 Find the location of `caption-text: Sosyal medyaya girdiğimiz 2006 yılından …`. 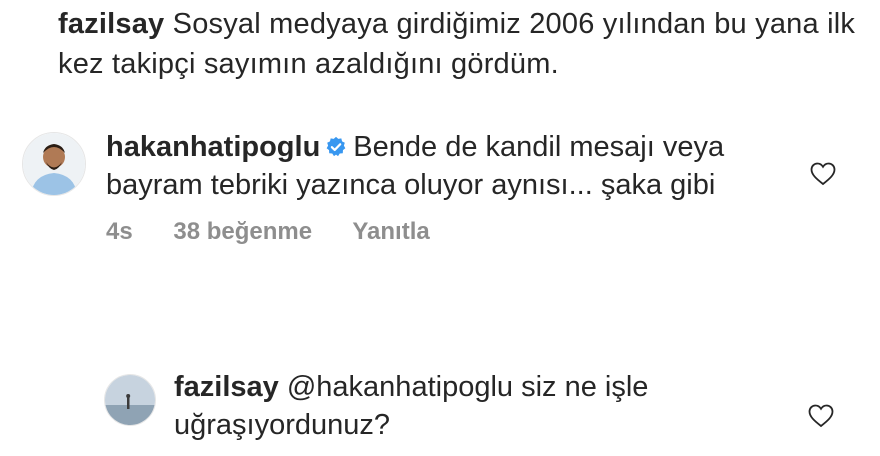

caption-text: Sosyal medyaya girdiğimiz 2006 yılından … is located at coordinates (457, 44).